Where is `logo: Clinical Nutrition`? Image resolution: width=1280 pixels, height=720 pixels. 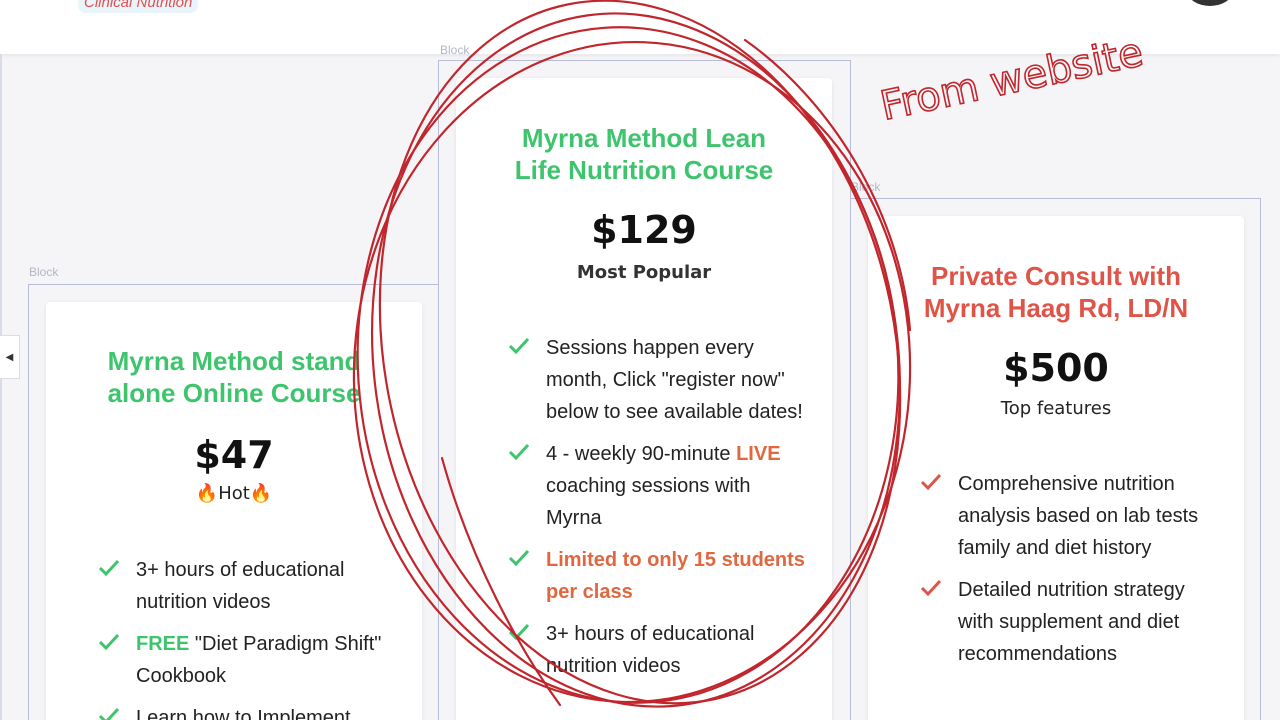
logo: Clinical Nutrition is located at coordinates (138, 6).